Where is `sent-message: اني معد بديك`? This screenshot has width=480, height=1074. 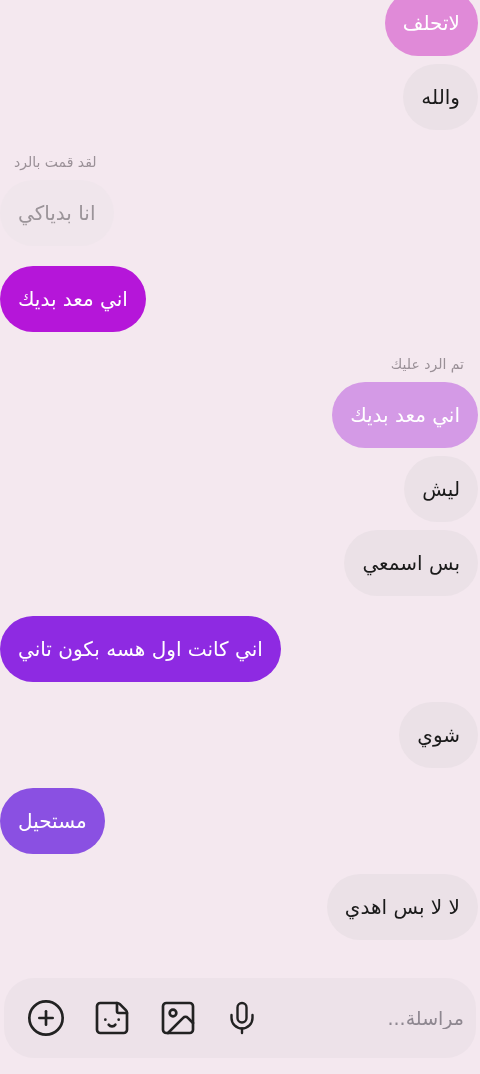 sent-message: اني معد بديك is located at coordinates (73, 299).